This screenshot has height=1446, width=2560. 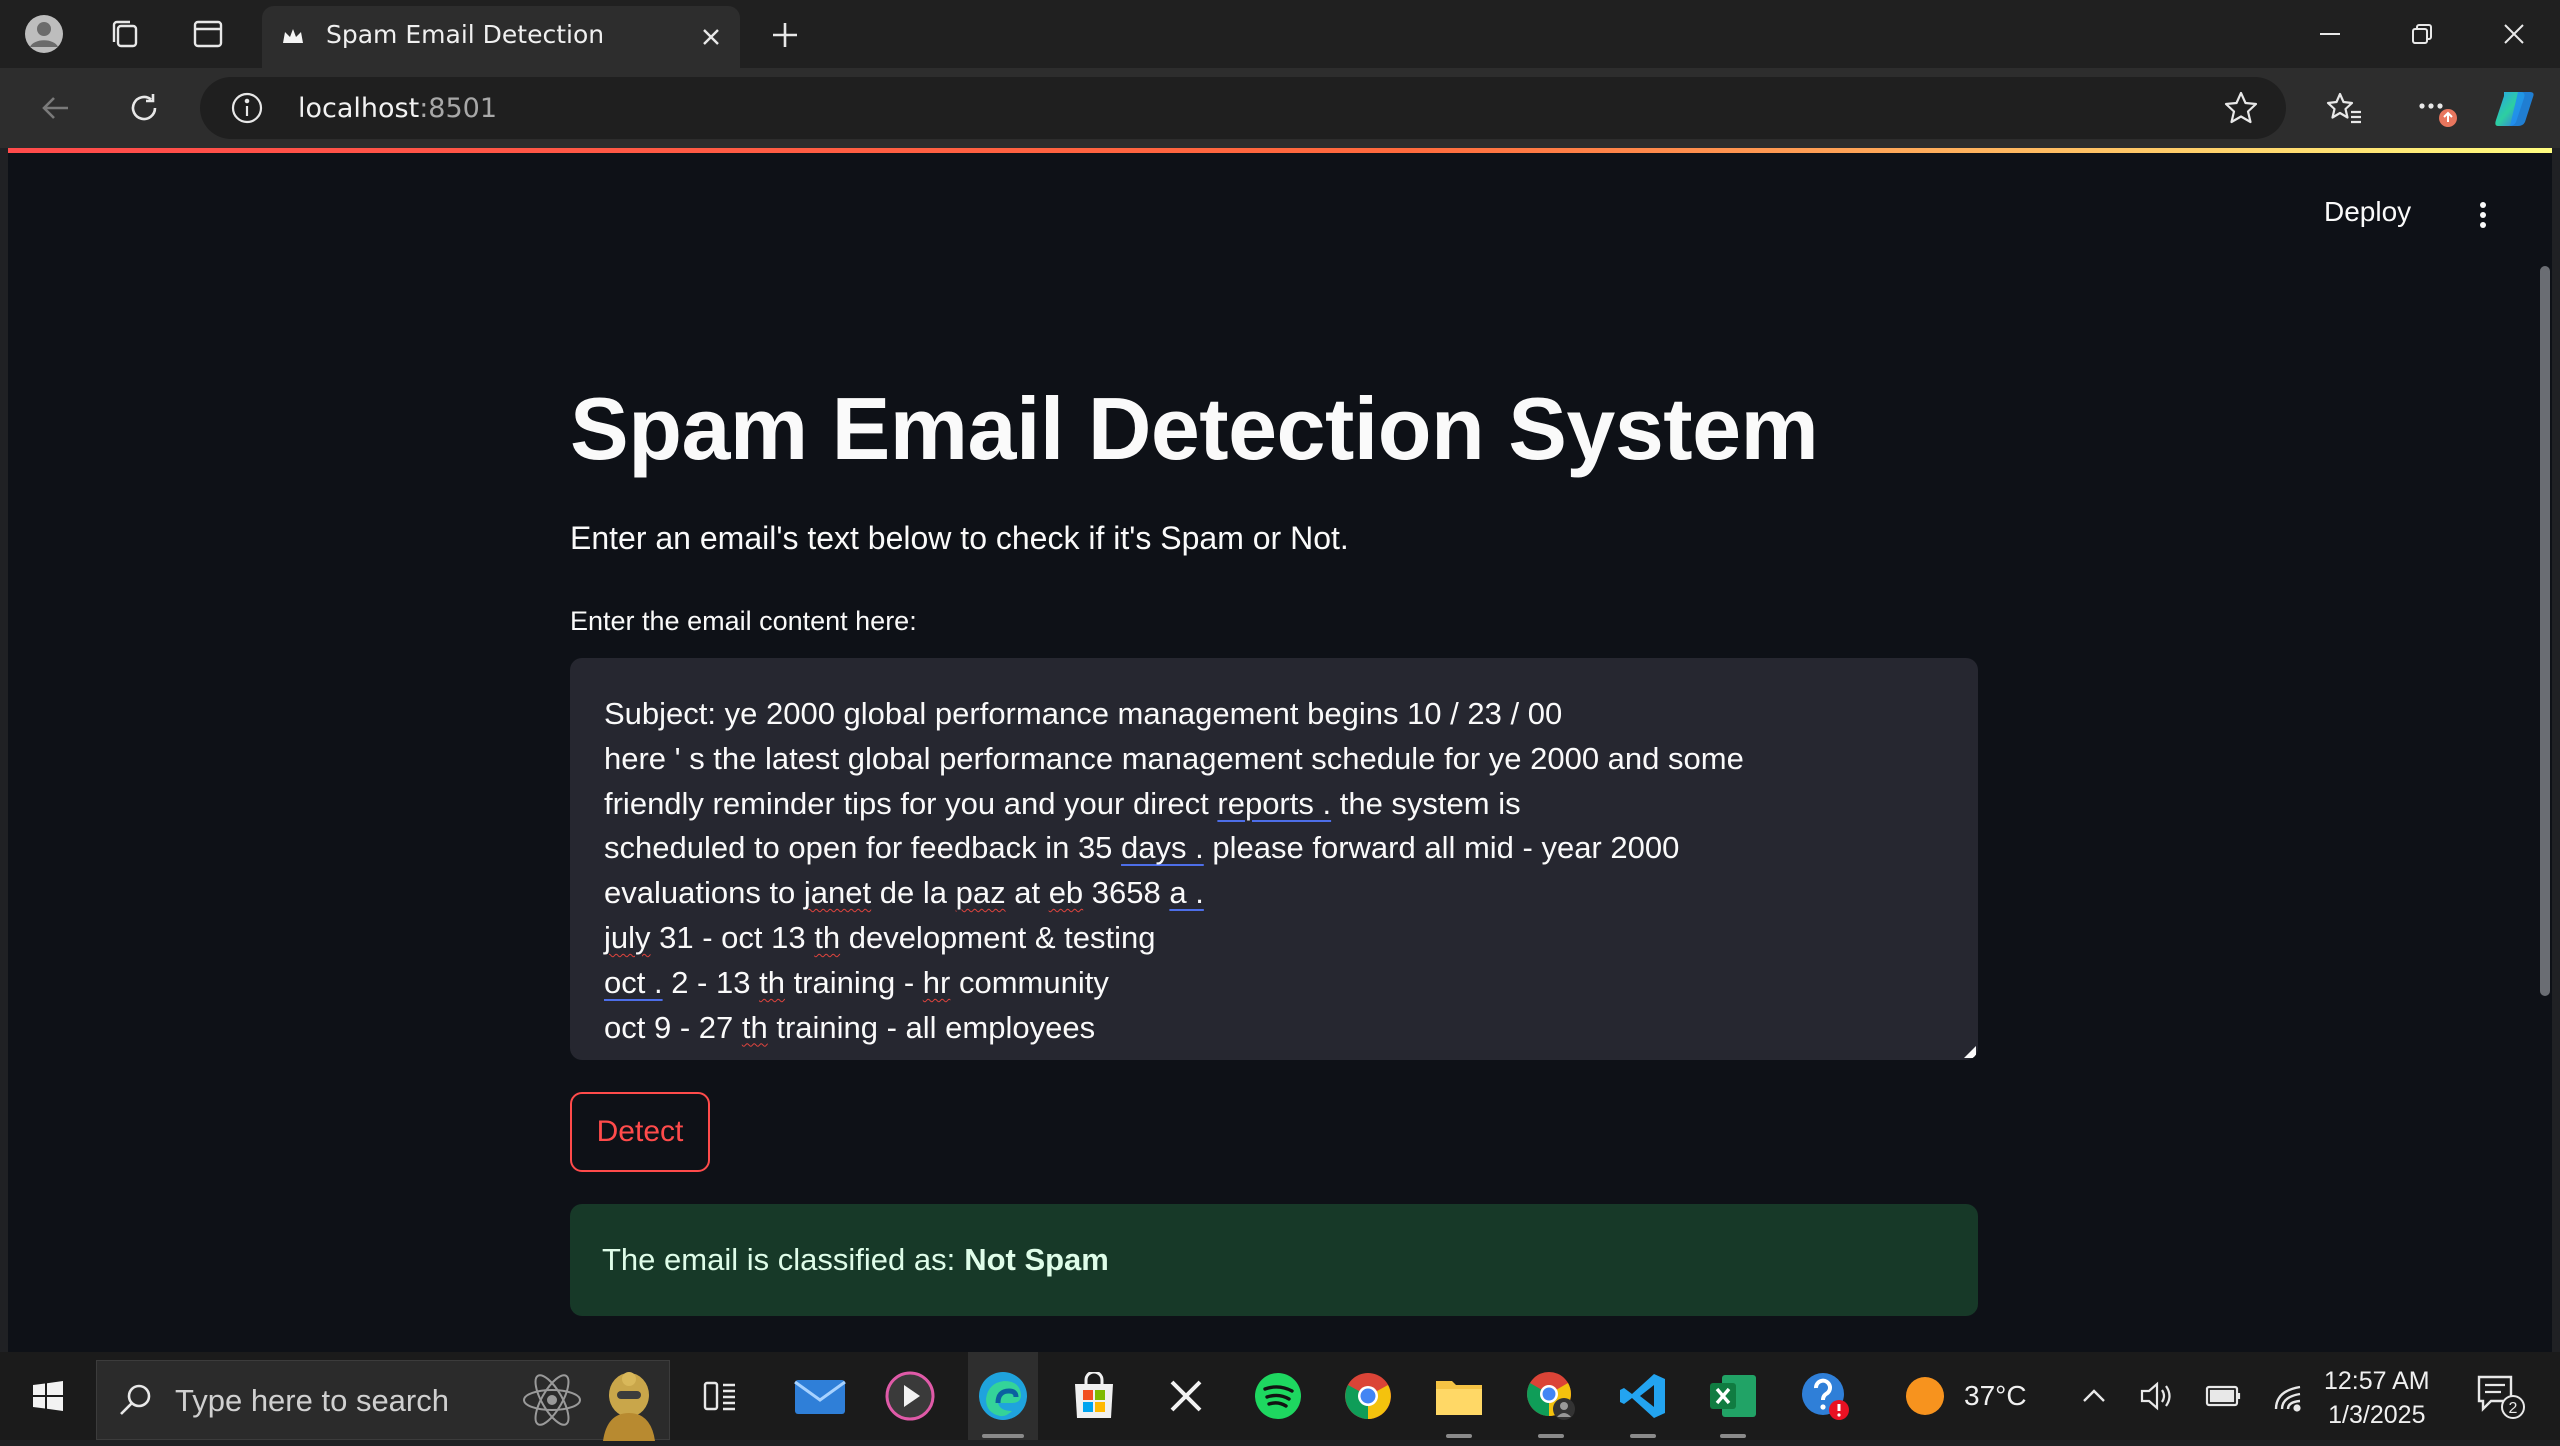 I want to click on main-menu-icon, so click(x=2483, y=215).